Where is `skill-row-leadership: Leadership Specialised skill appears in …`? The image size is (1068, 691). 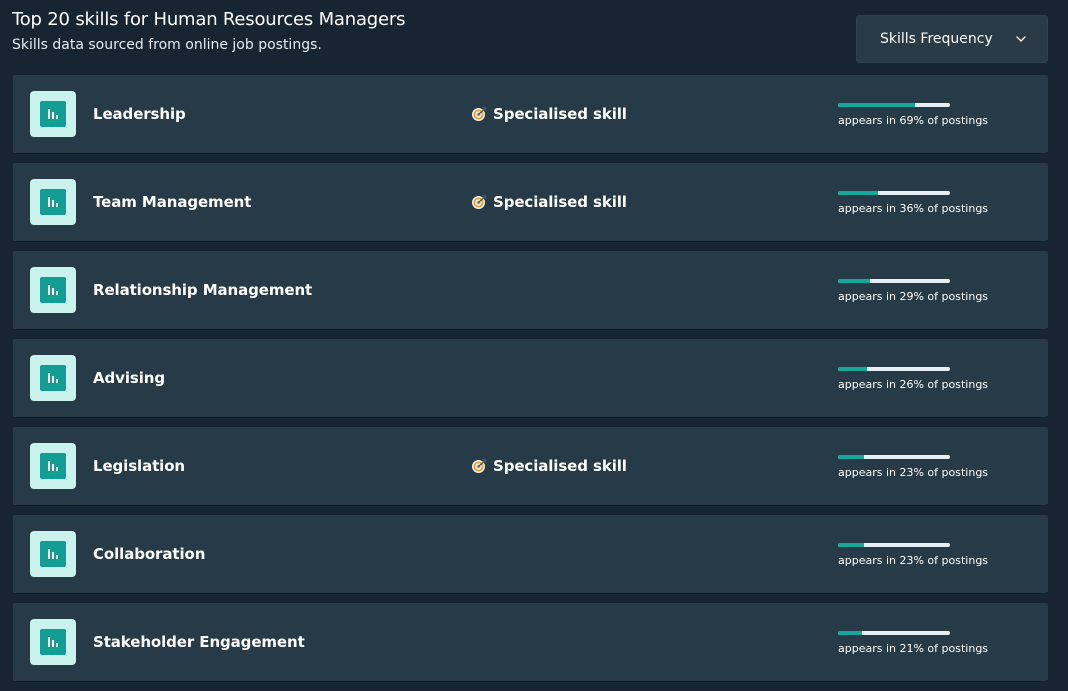
skill-row-leadership: Leadership Specialised skill appears in … is located at coordinates (530, 114).